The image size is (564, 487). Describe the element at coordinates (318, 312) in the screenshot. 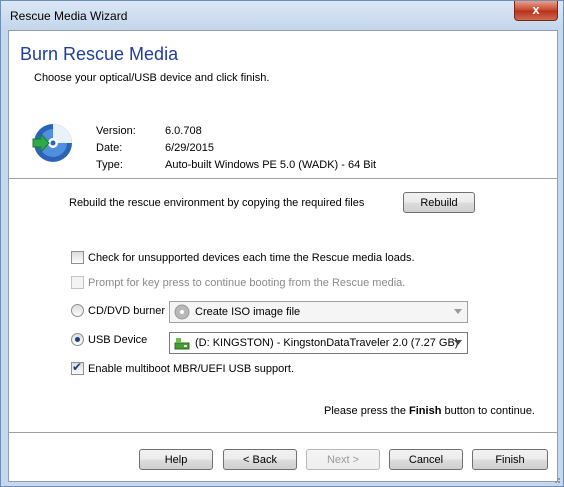

I see `cd-dvd-select: Create ISO image file` at that location.